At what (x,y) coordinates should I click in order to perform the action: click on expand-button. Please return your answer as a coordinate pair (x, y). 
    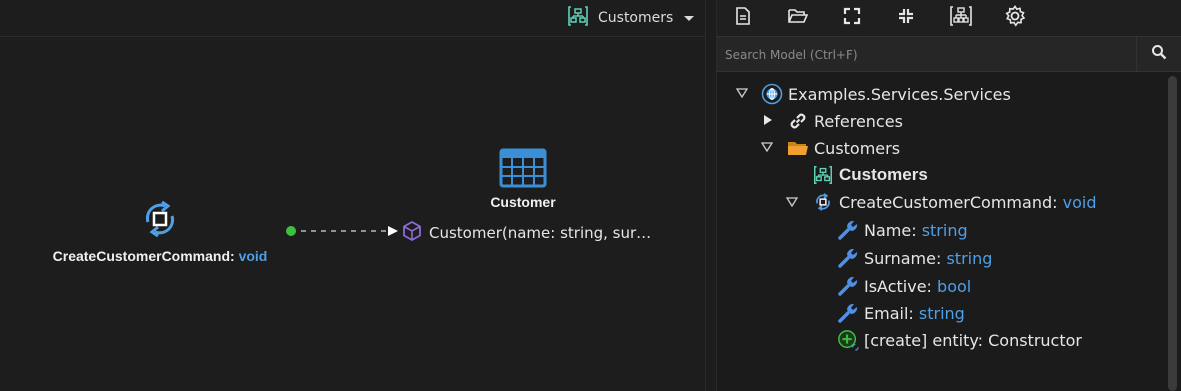
    Looking at the image, I should click on (852, 18).